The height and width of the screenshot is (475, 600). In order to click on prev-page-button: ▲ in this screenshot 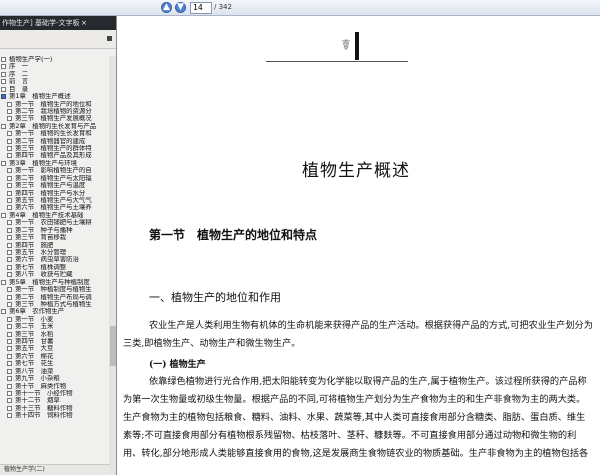, I will do `click(166, 7)`.